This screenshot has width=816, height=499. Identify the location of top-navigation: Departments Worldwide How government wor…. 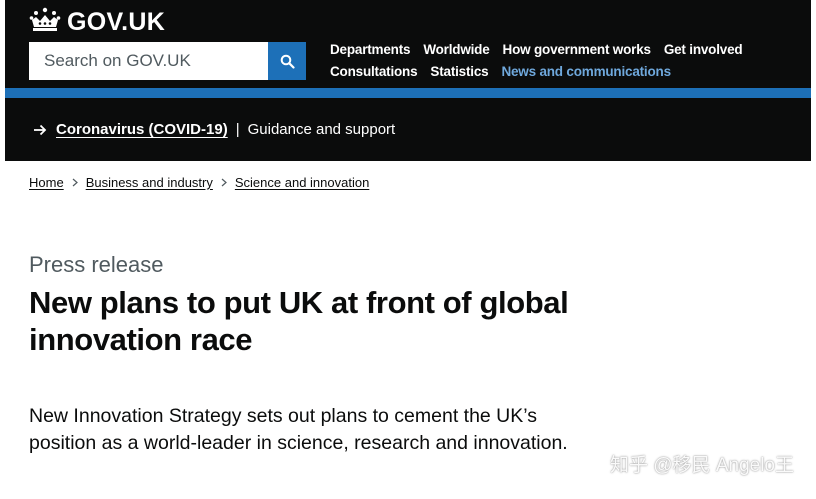
(565, 60).